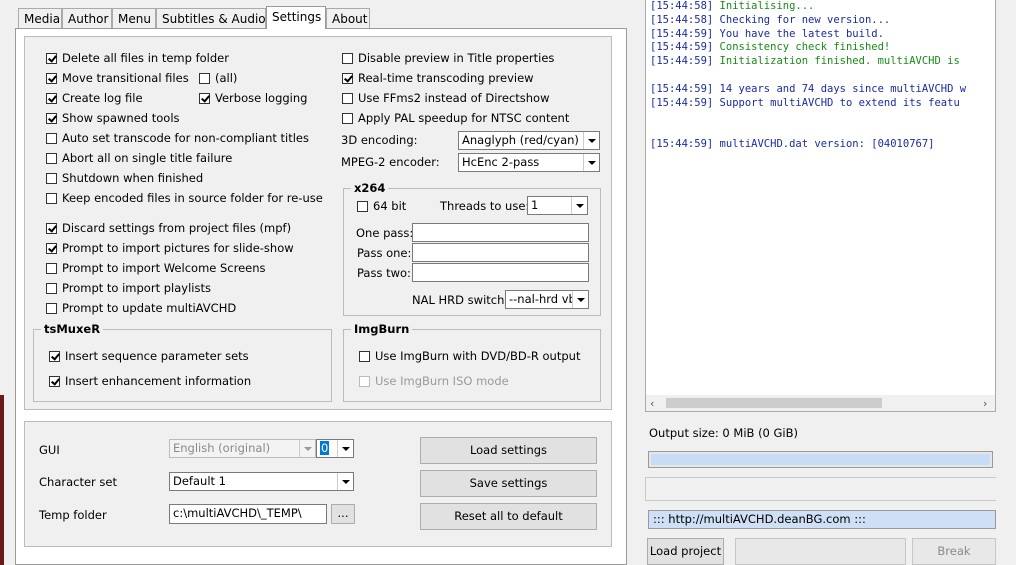 This screenshot has height=565, width=1016. Describe the element at coordinates (348, 18) in the screenshot. I see `tab-about: About` at that location.